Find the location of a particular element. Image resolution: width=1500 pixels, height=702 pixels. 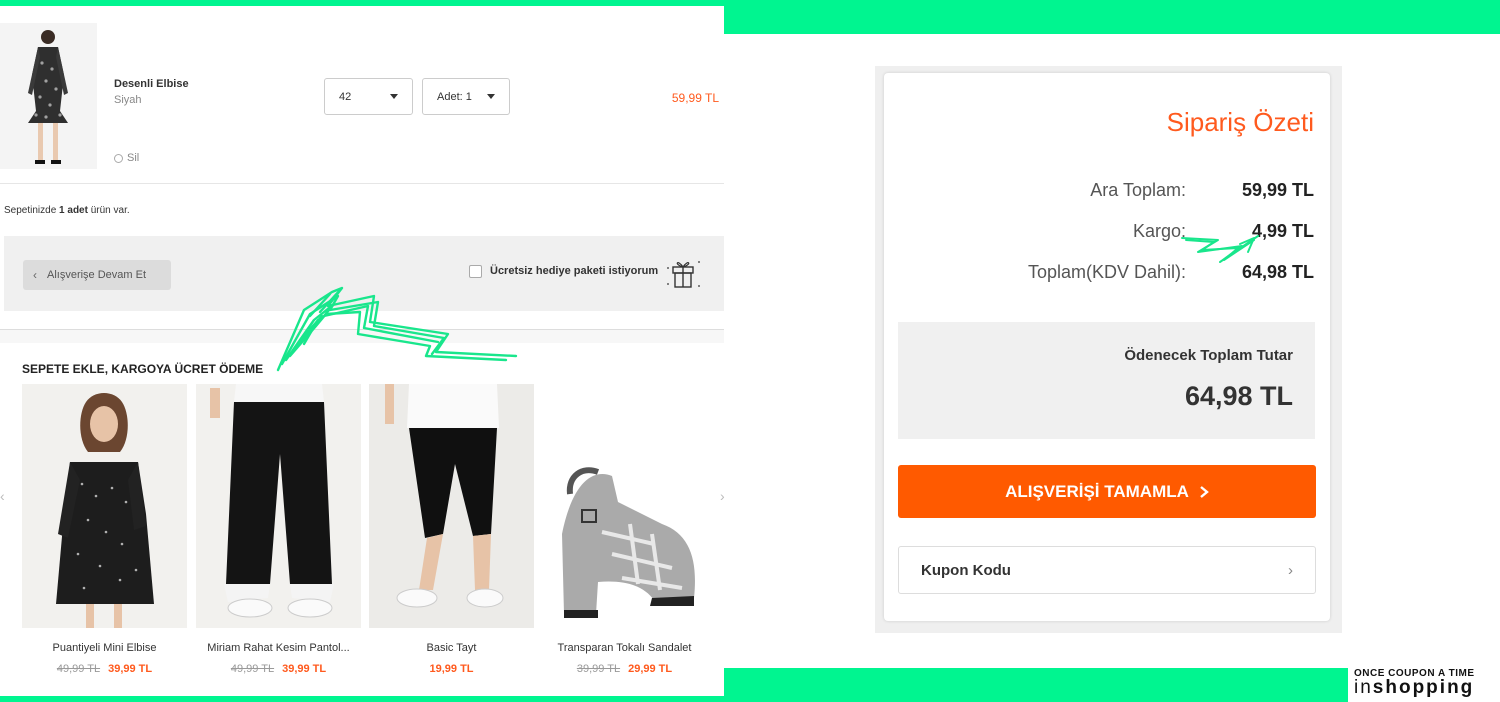

subtotal-row: Ara Toplam: 59,99 TL is located at coordinates (1107, 191).